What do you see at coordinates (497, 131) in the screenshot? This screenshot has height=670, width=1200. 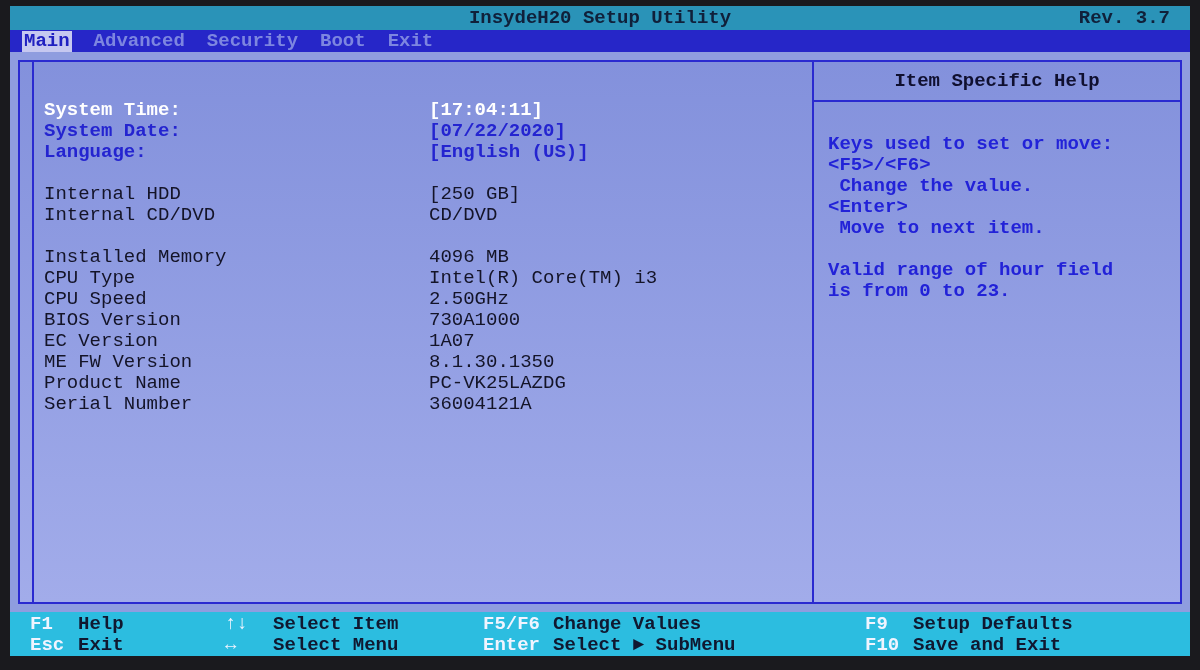 I see `setting-value: [07/22/2020]` at bounding box center [497, 131].